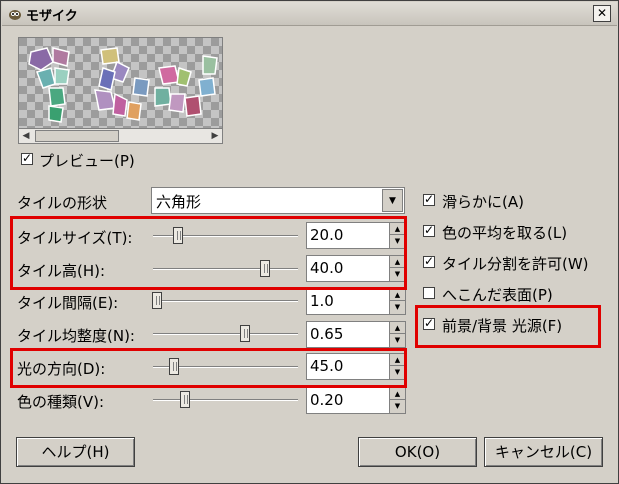  What do you see at coordinates (326, 334) in the screenshot?
I see `tile-neatness-value: 0.65` at bounding box center [326, 334].